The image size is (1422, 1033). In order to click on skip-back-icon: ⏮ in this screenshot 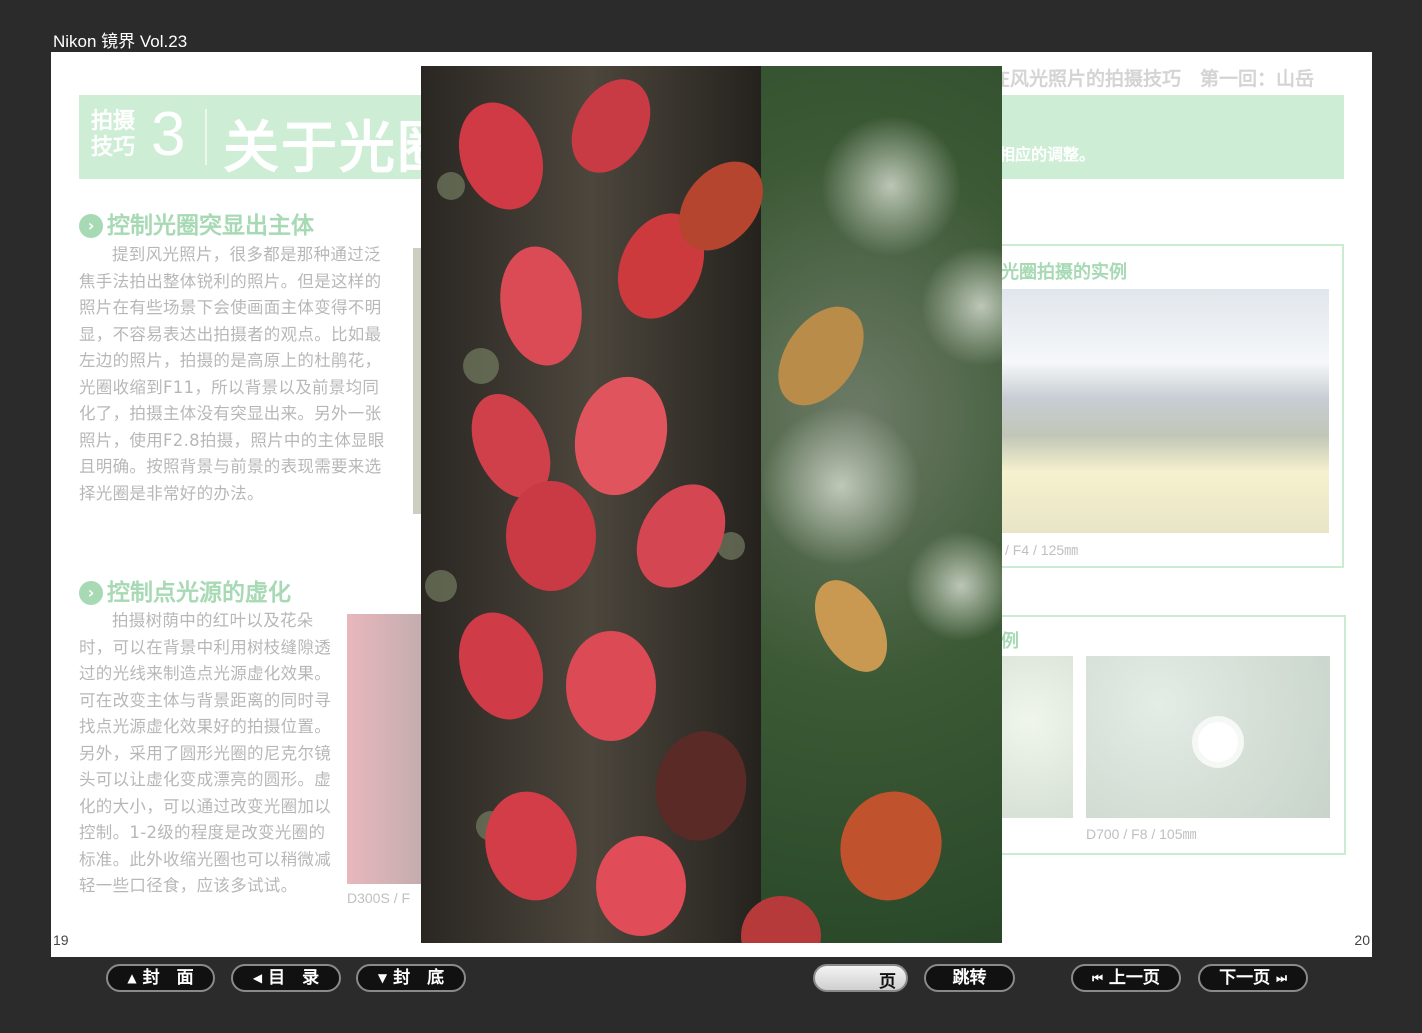, I will do `click(1097, 978)`.